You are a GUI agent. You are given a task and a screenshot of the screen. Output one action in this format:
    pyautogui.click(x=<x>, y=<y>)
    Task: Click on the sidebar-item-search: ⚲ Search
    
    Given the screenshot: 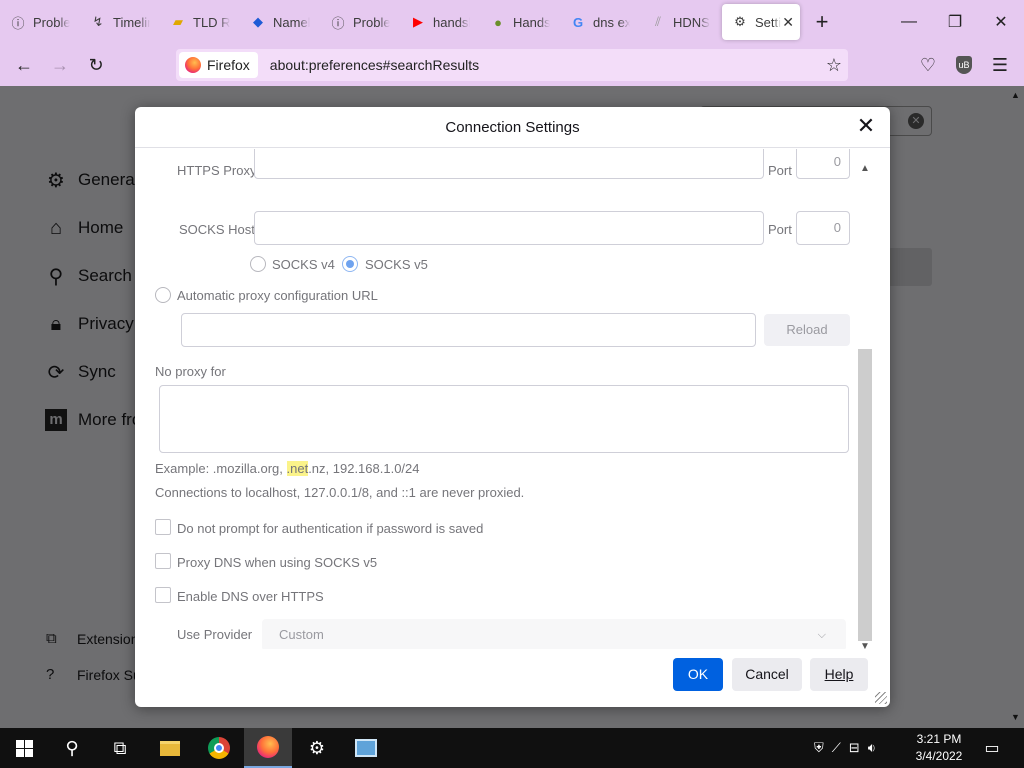 What is the action you would take?
    pyautogui.click(x=88, y=276)
    